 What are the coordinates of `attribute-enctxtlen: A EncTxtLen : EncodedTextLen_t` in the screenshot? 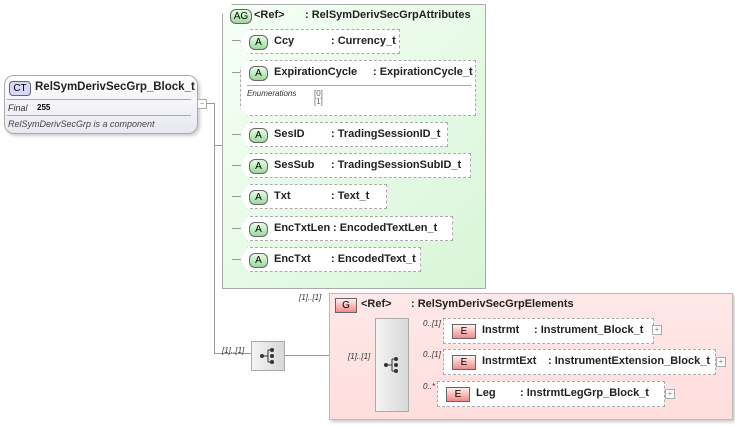 It's located at (346, 228).